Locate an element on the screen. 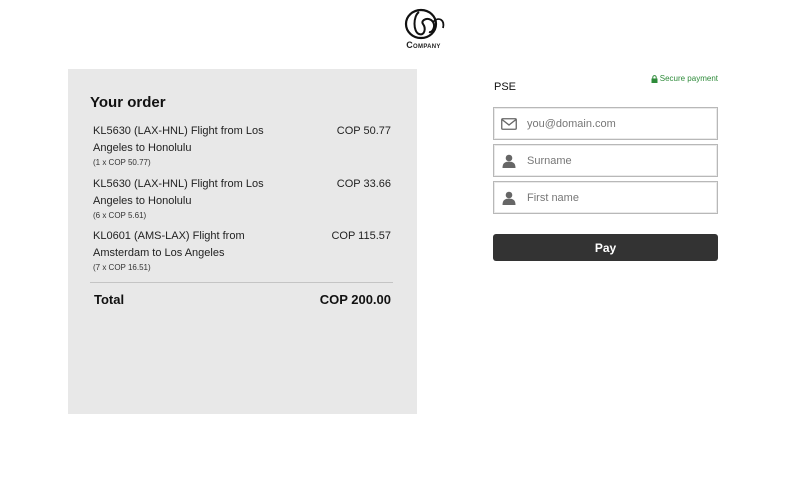 The width and height of the screenshot is (787, 477). order-item-quantity: (7 x COP 16.51) is located at coordinates (122, 267).